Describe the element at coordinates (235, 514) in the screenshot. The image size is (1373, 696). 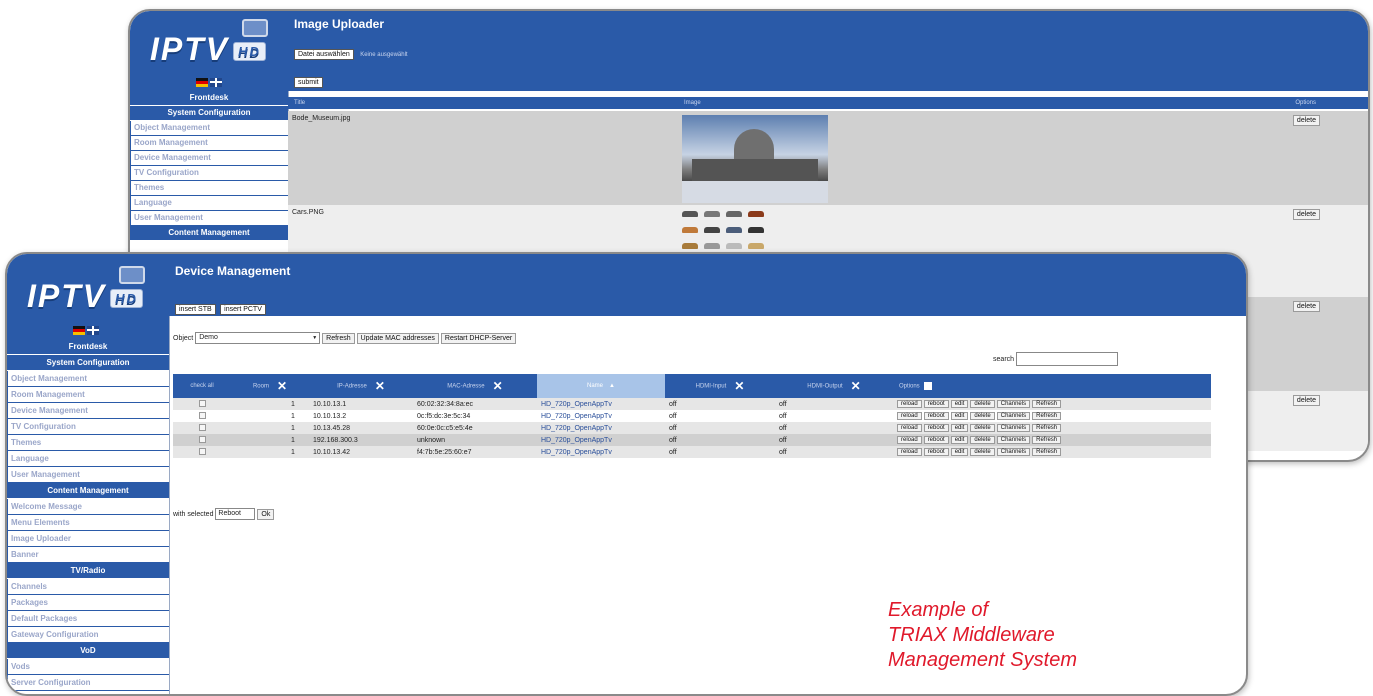
I see `with-selected-select: Reboot` at that location.